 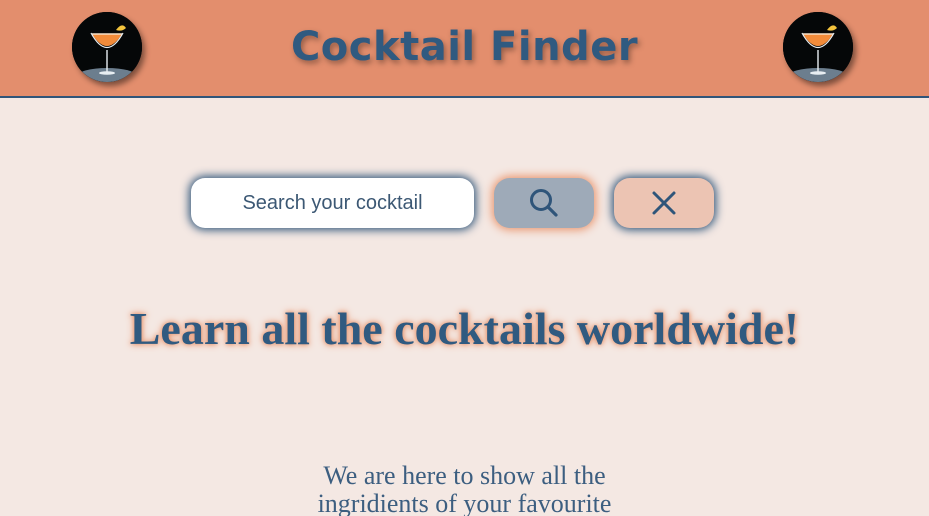 I want to click on search-icon, so click(x=544, y=203).